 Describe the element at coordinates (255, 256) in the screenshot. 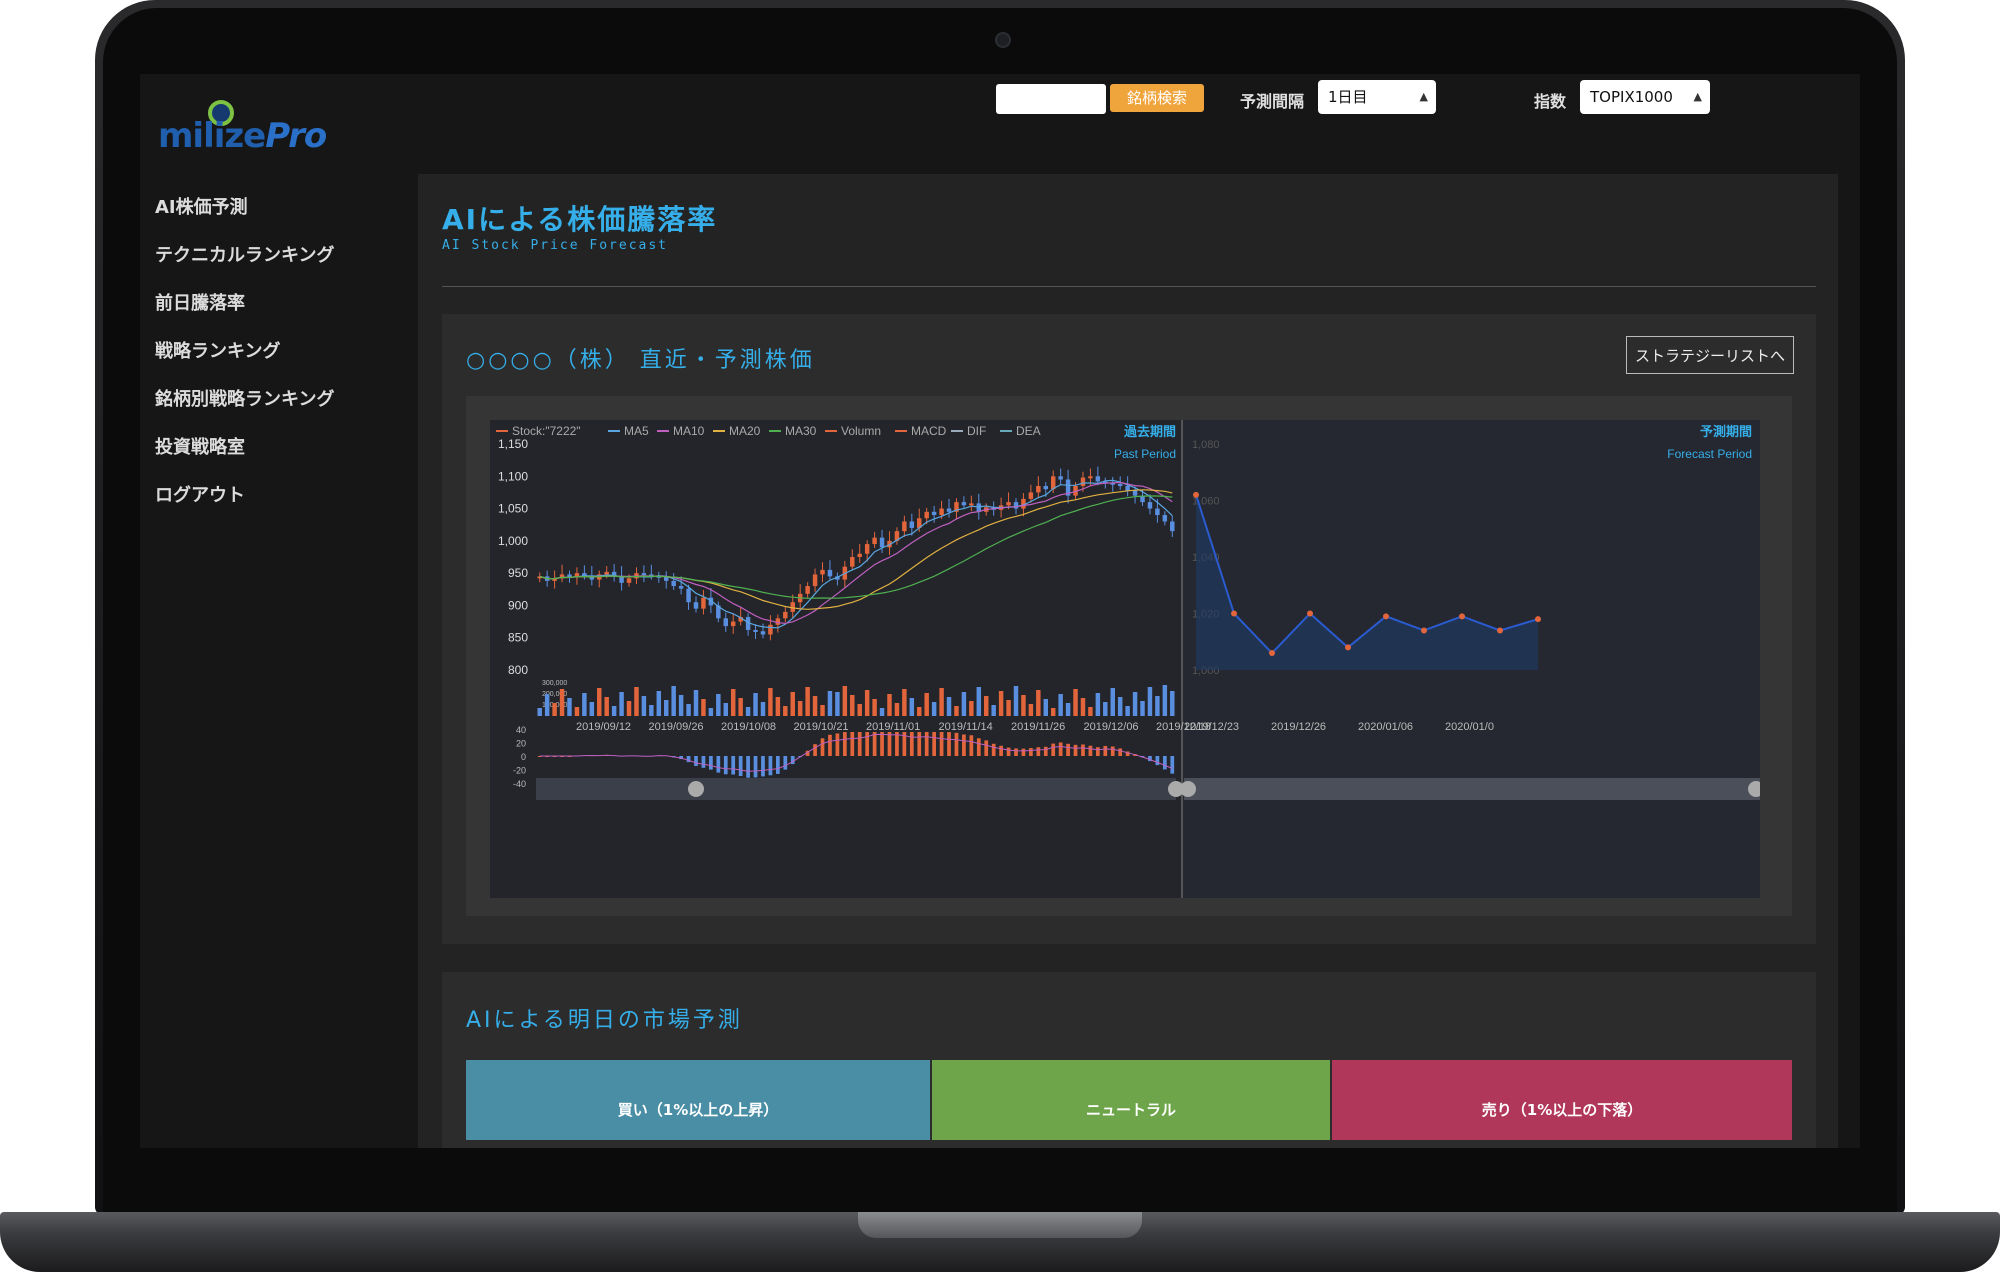

I see `sidebar-item-technical-ranking: テクニカルランキング` at that location.